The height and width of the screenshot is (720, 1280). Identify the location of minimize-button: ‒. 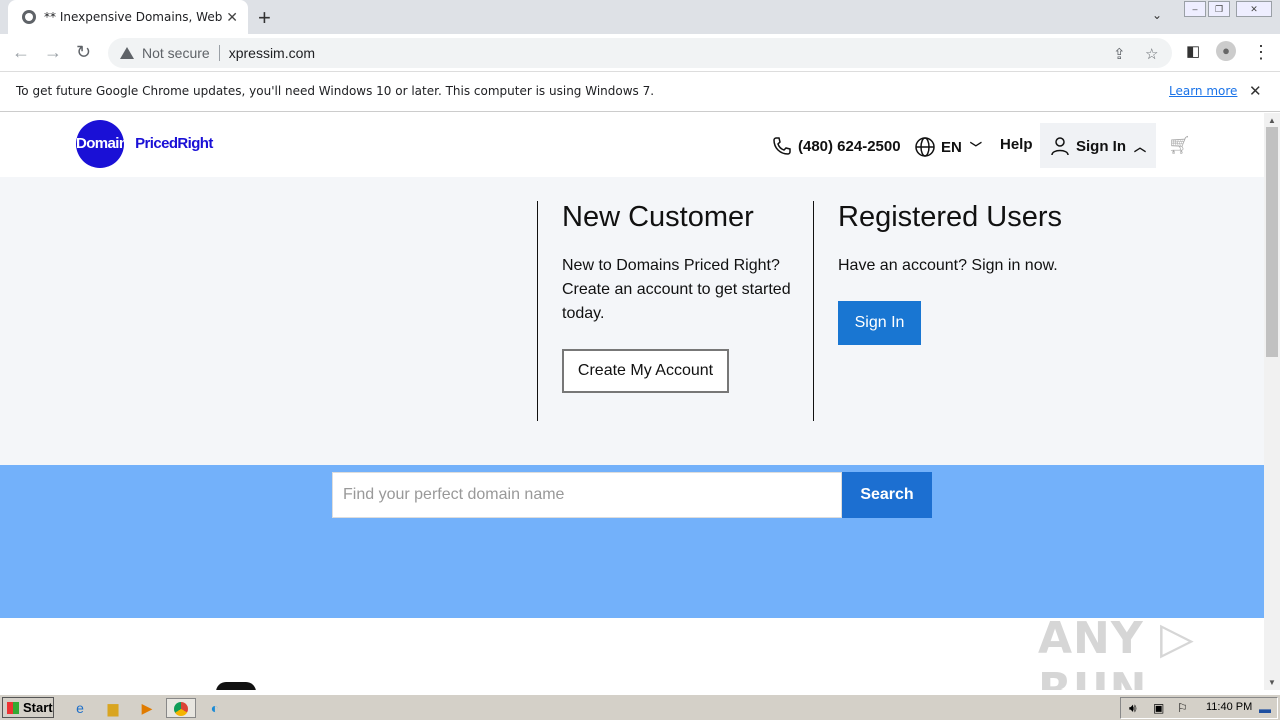
(1195, 9).